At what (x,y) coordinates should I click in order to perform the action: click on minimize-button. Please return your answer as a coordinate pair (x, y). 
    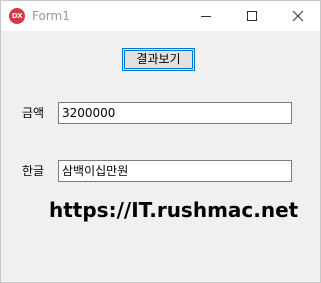
    Looking at the image, I should click on (206, 16).